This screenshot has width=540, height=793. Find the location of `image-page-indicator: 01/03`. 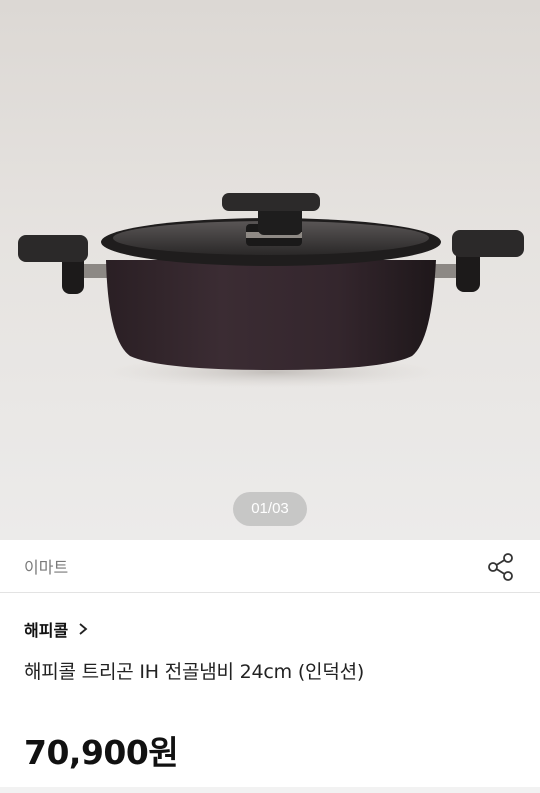

image-page-indicator: 01/03 is located at coordinates (270, 509).